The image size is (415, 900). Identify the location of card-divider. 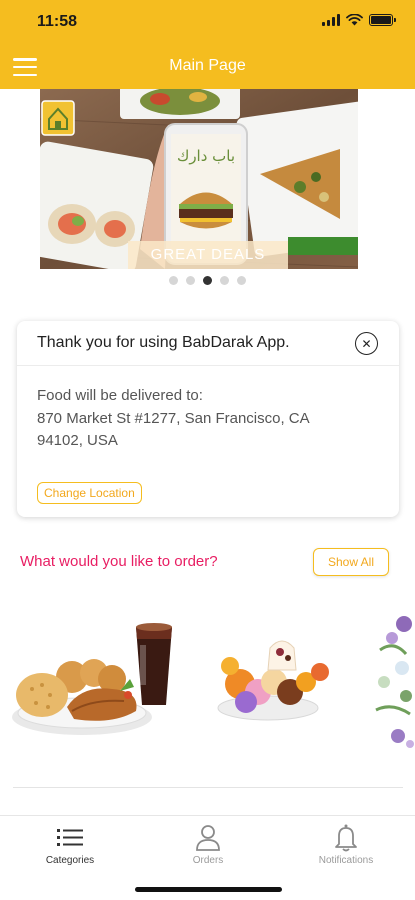
(208, 365).